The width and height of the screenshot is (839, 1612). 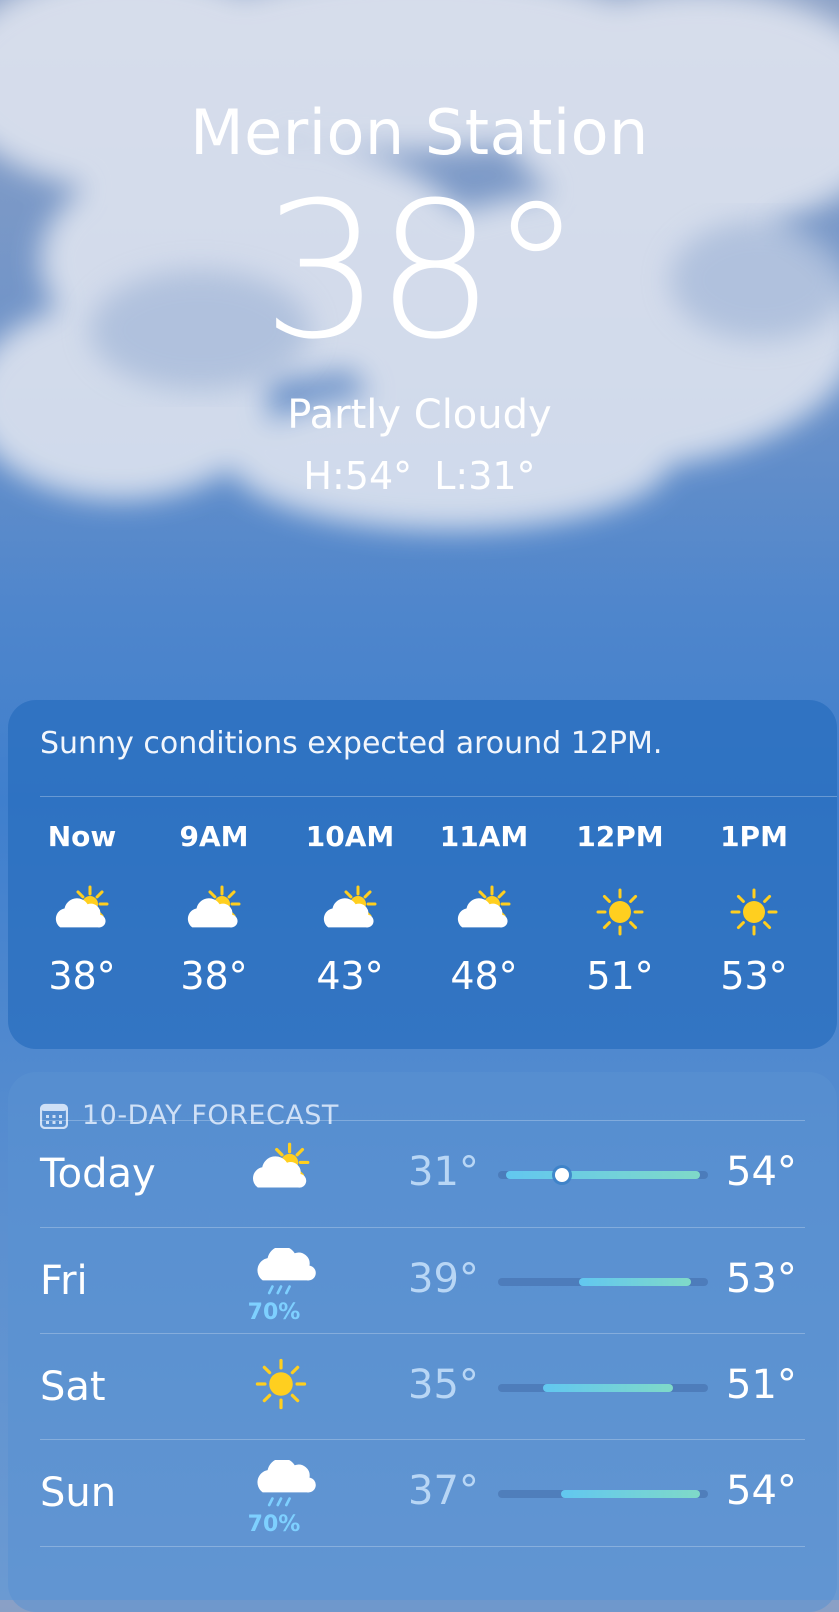 I want to click on low-temp: 35°, so click(x=443, y=1385).